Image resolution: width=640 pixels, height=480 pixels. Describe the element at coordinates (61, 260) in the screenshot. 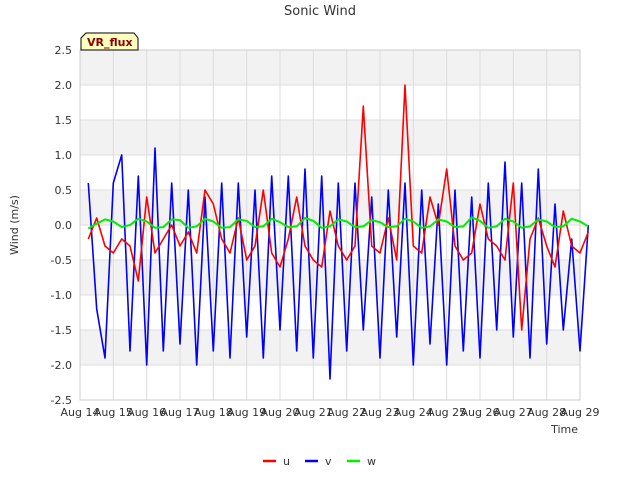

I see `y-tick-label: -0.5` at that location.